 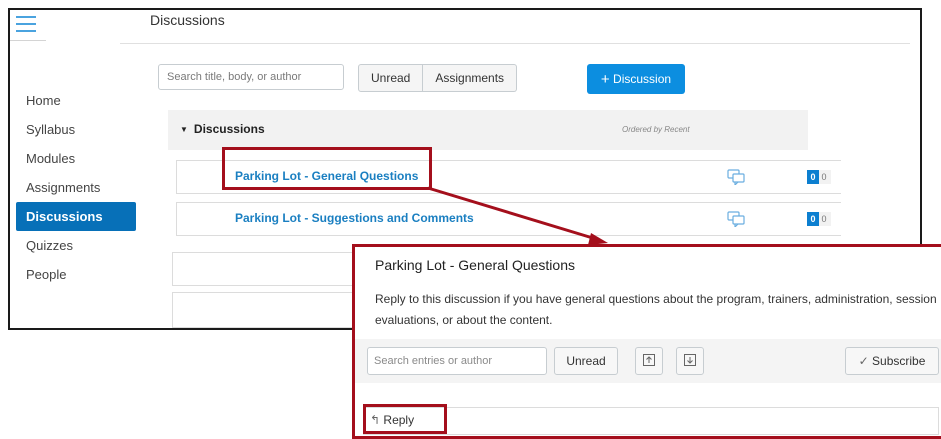 I want to click on reply-row: ↰ Reply, so click(x=651, y=421).